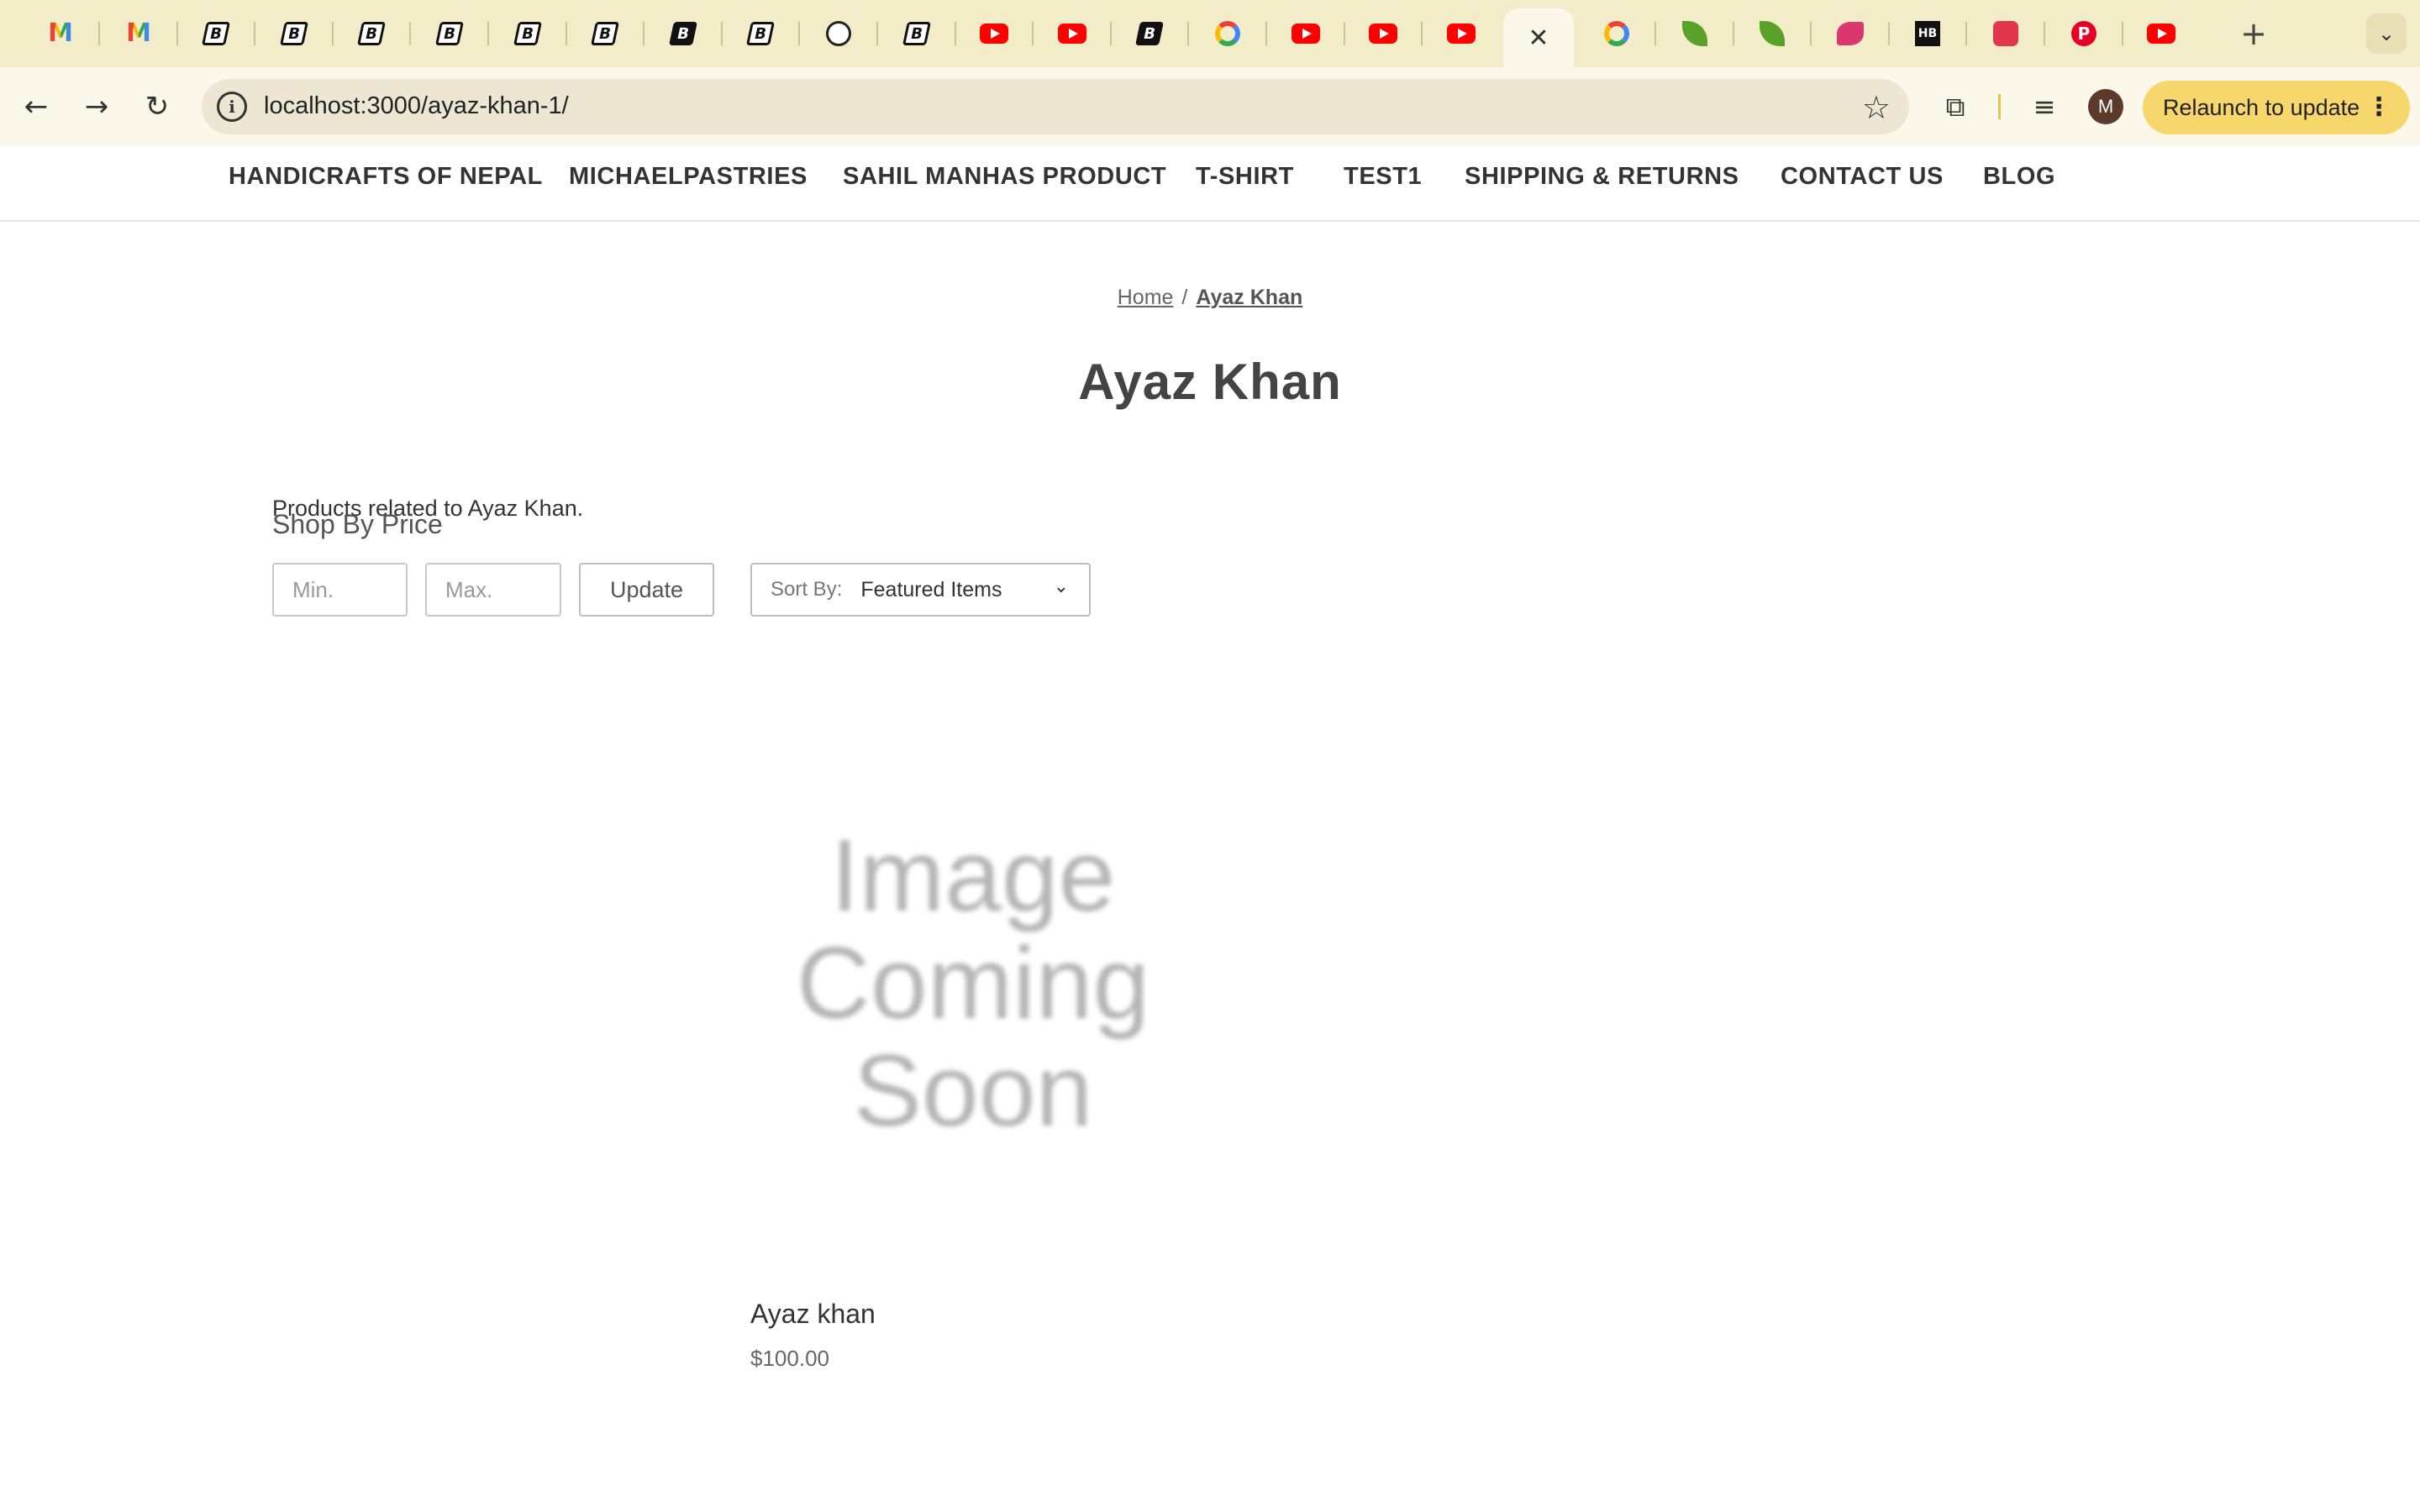 Image resolution: width=2420 pixels, height=1512 pixels. What do you see at coordinates (1955, 107) in the screenshot?
I see `extensions-icon: ⧉` at bounding box center [1955, 107].